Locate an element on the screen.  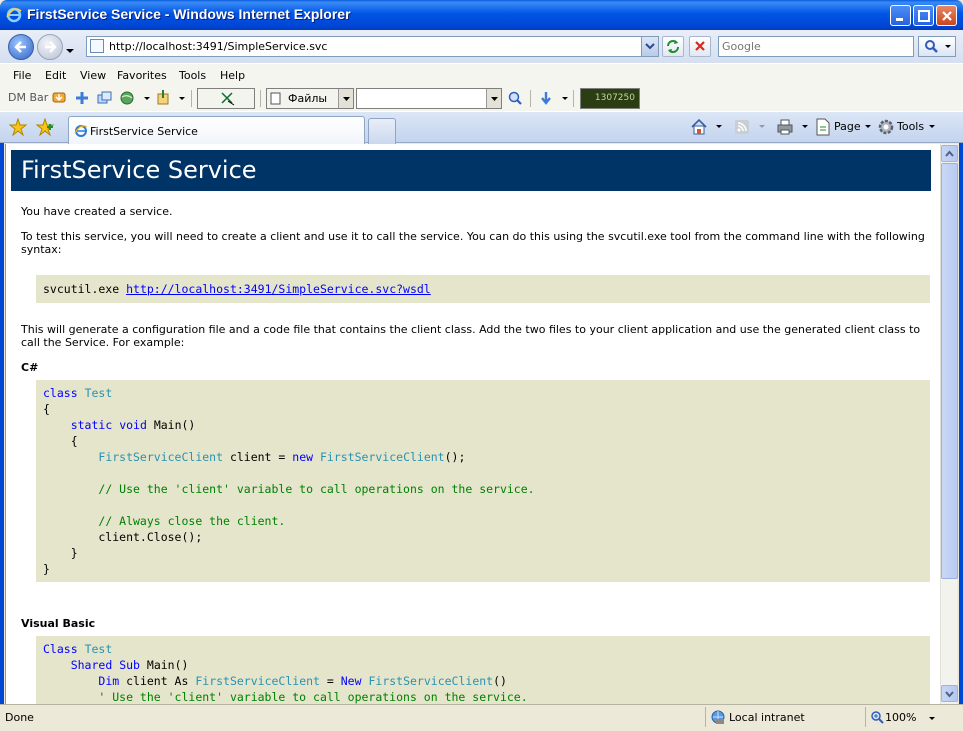
menu-edit: Edit is located at coordinates (55, 75).